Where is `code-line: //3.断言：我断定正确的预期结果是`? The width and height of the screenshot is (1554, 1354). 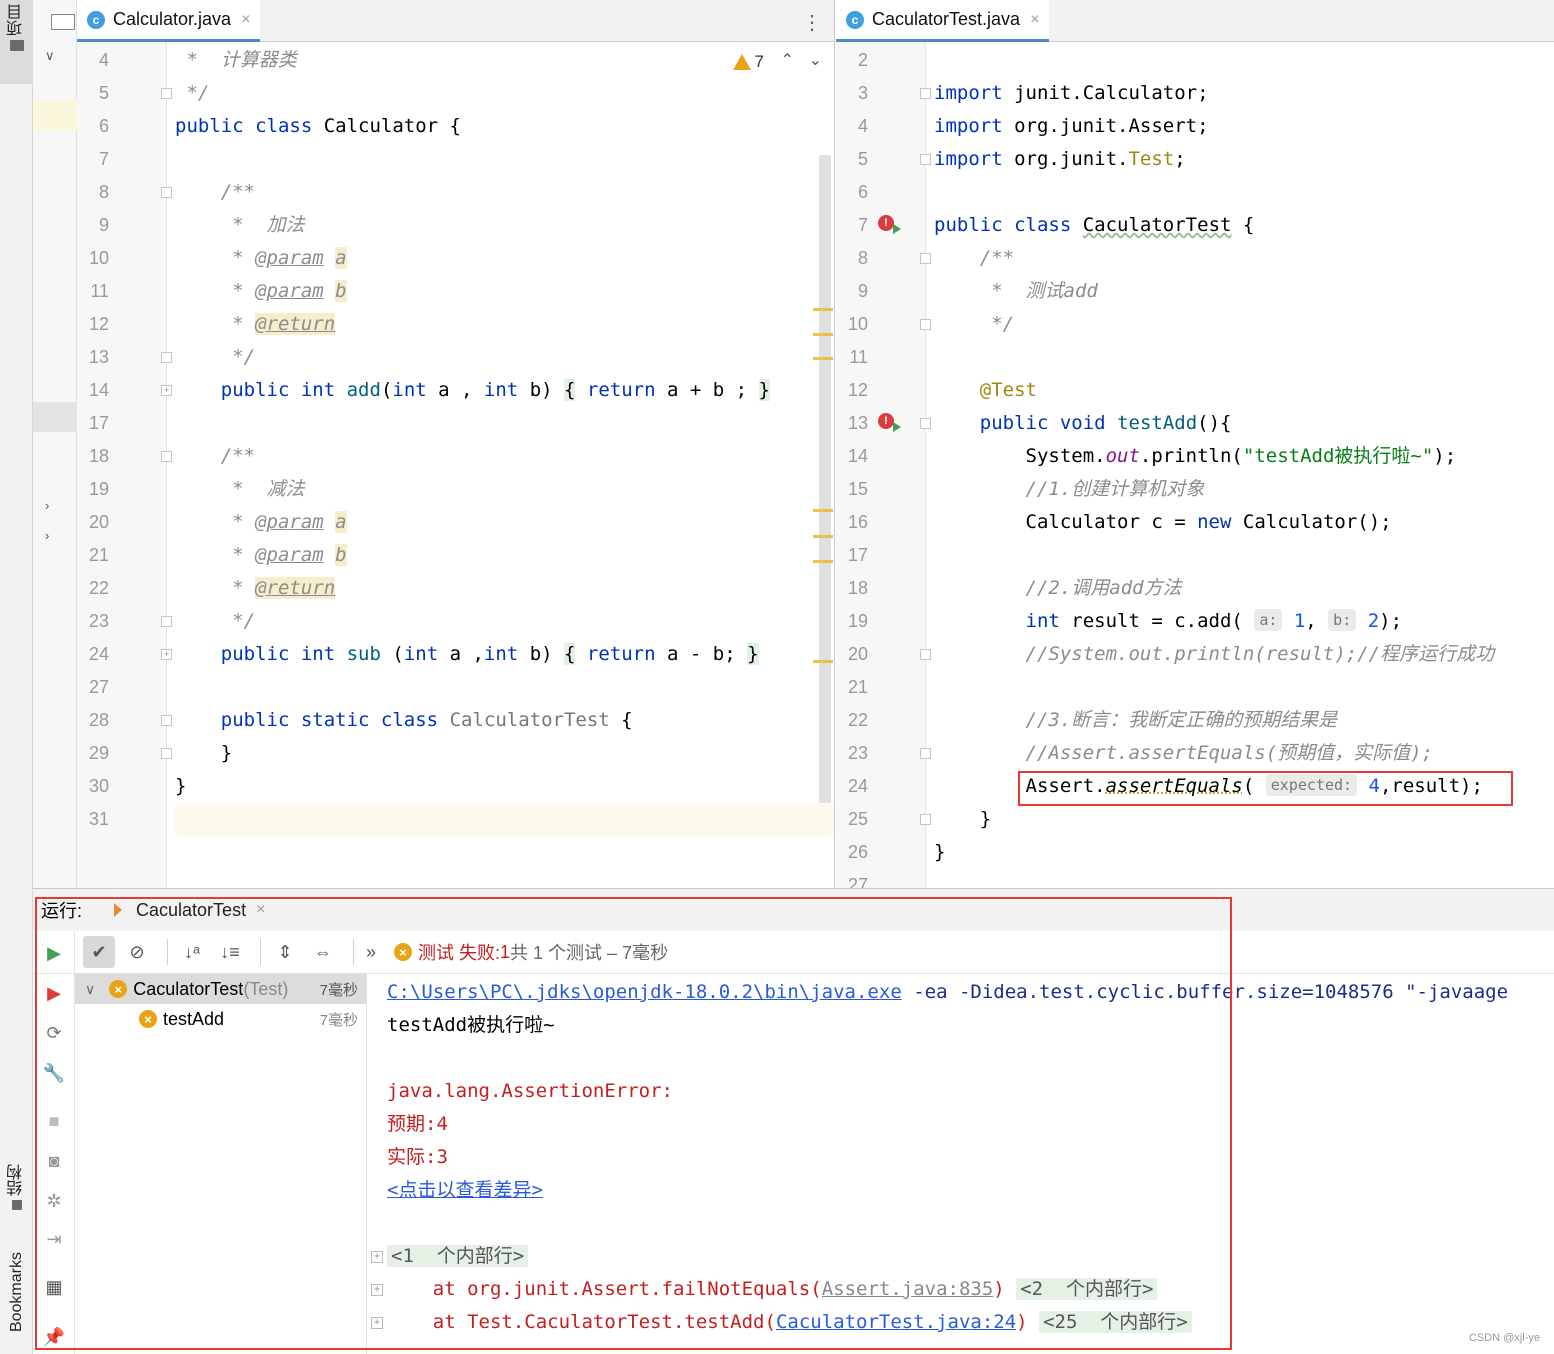 code-line: //3.断言：我断定正确的预期结果是 is located at coordinates (1244, 720).